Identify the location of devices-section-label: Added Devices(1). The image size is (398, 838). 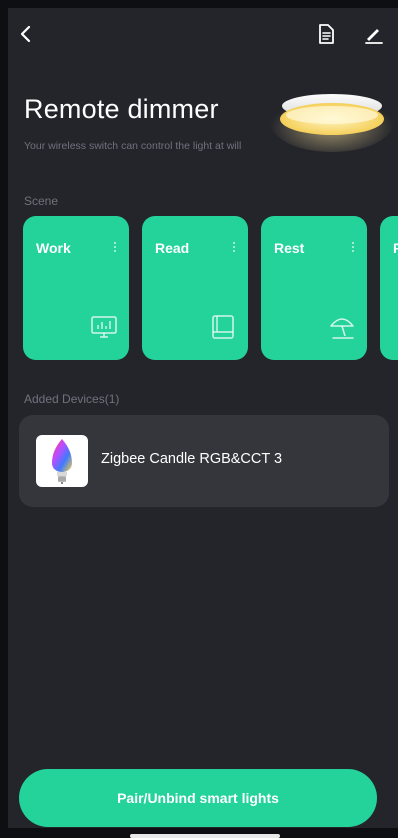
(72, 399).